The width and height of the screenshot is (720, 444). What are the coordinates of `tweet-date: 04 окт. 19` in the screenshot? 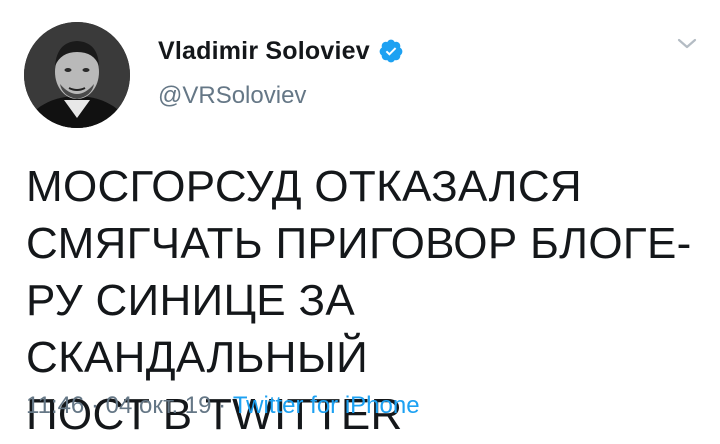 It's located at (159, 405).